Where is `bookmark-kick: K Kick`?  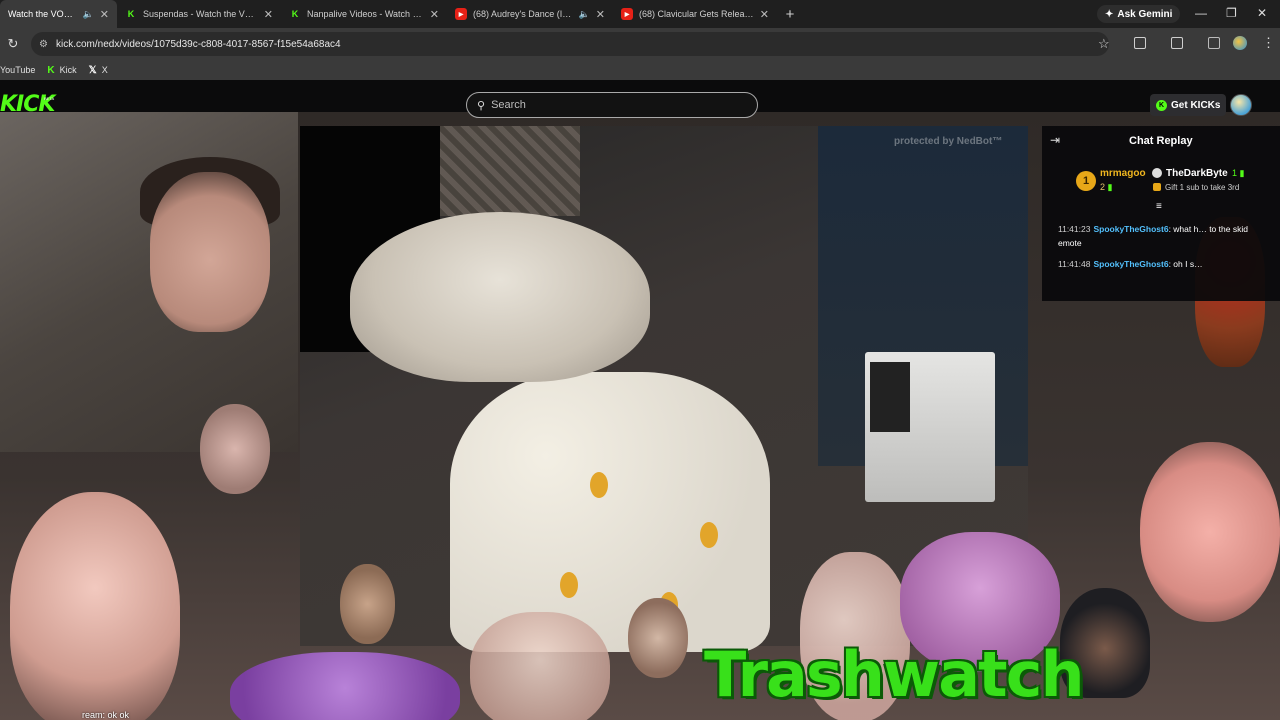 bookmark-kick: K Kick is located at coordinates (61, 70).